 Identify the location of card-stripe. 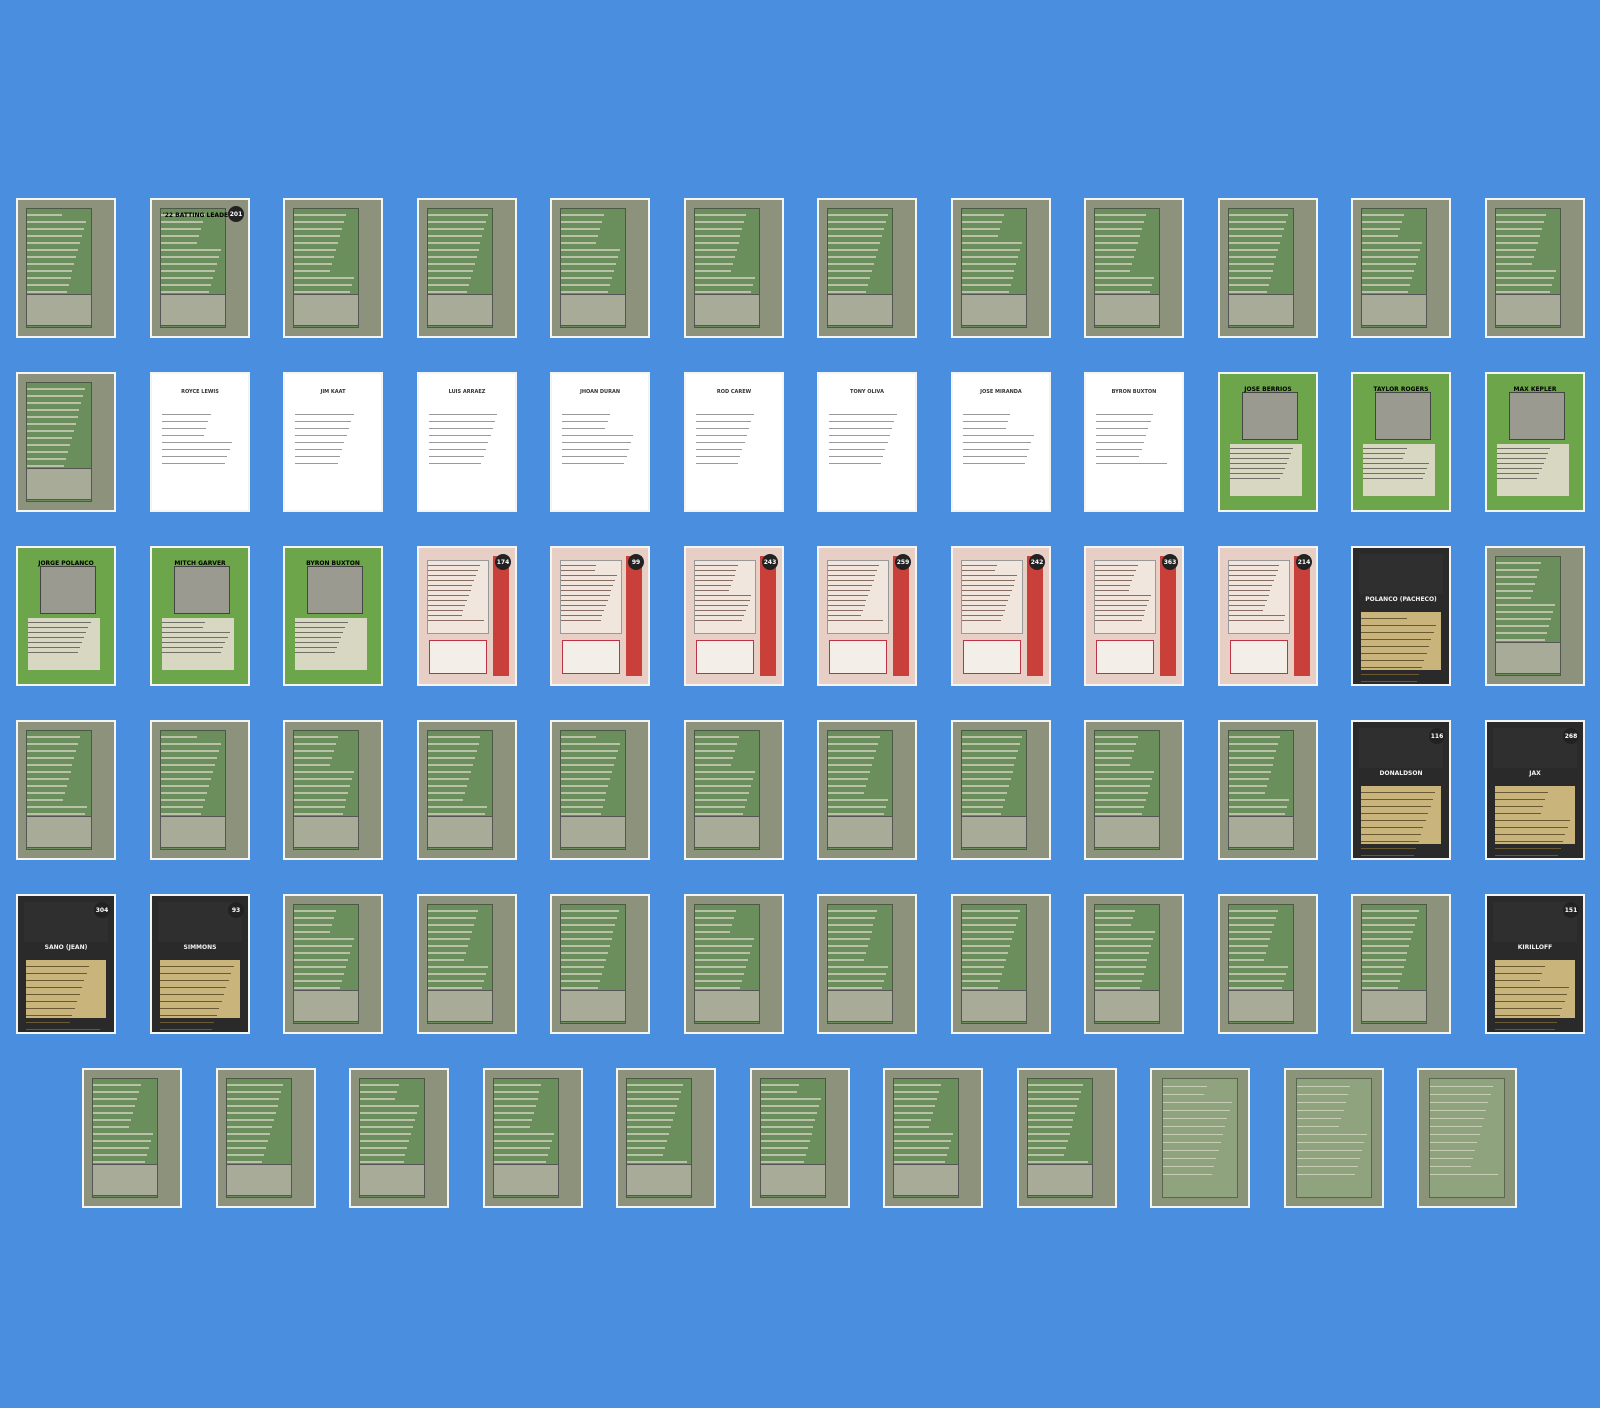
(1035, 616).